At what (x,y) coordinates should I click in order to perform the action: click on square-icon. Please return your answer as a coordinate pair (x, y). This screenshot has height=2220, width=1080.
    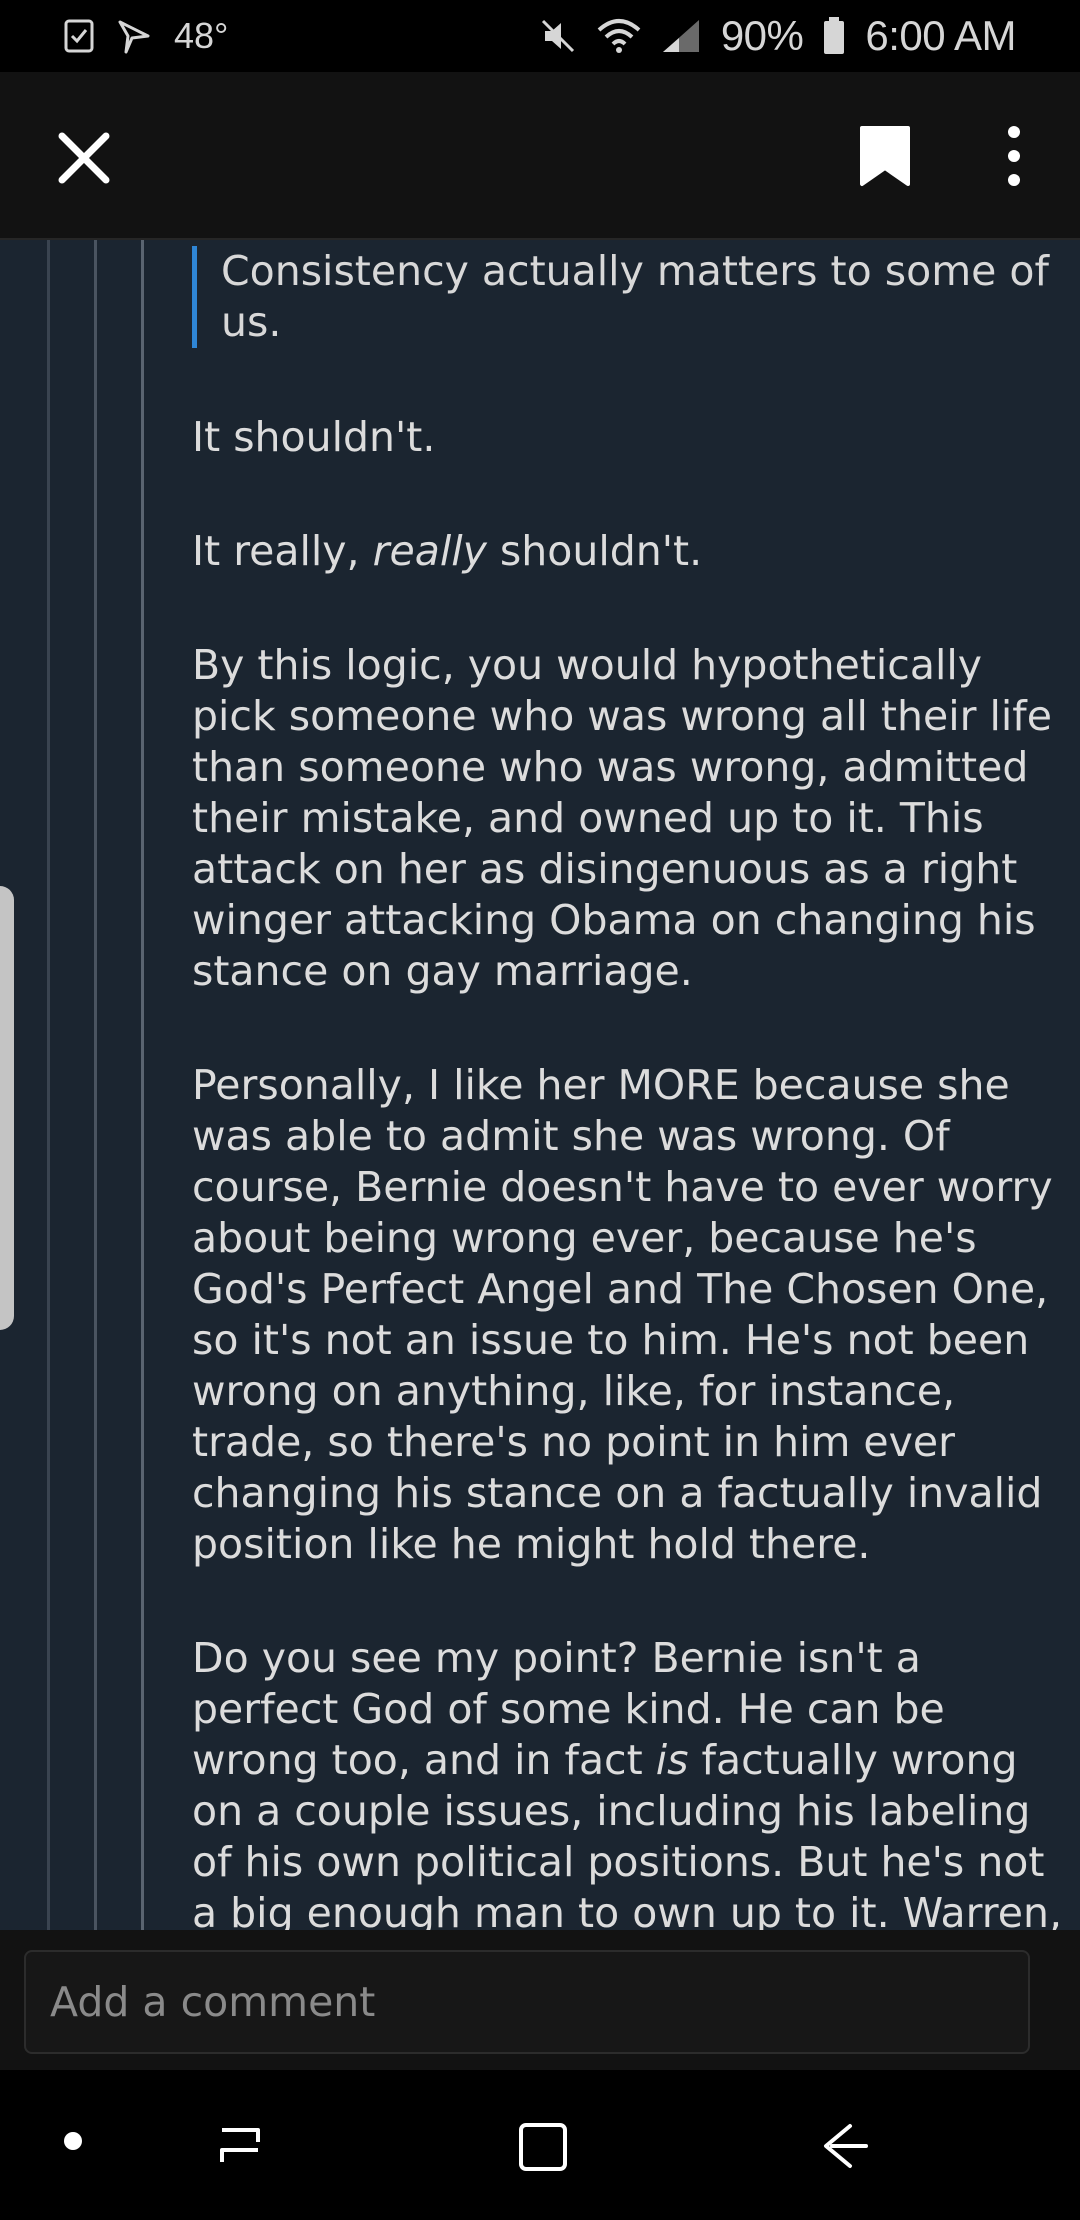
    Looking at the image, I should click on (543, 2147).